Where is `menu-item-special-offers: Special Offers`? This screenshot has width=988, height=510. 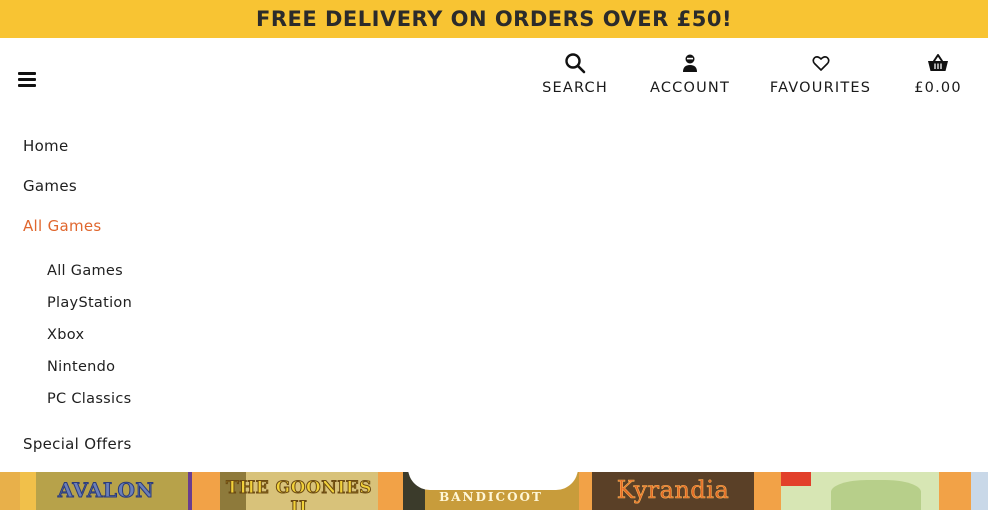
menu-item-special-offers: Special Offers is located at coordinates (77, 444).